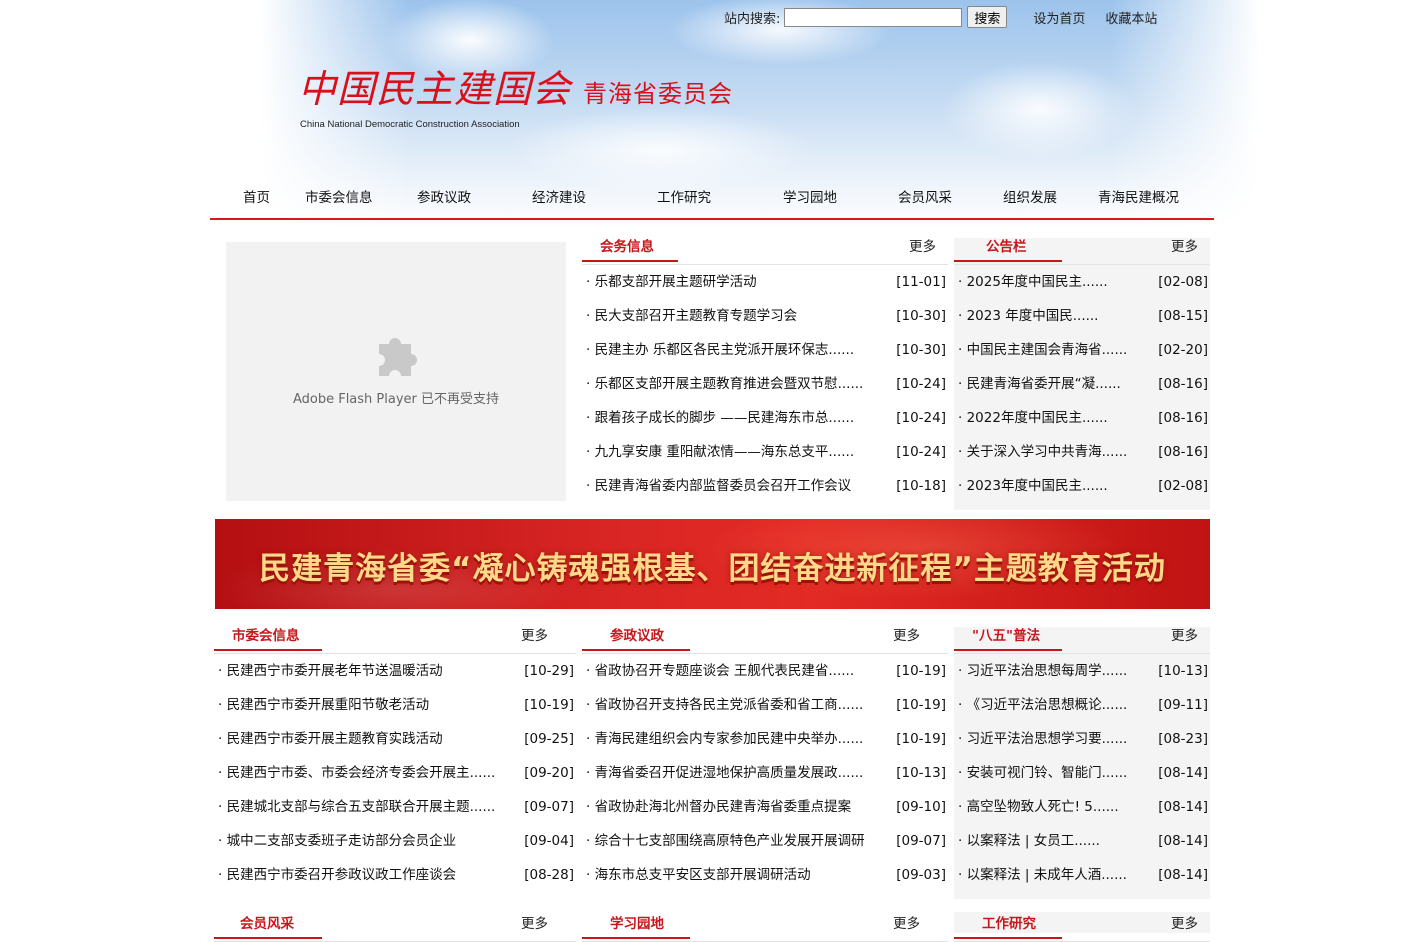  What do you see at coordinates (256, 196) in the screenshot?
I see `nav-item-home: 首页` at bounding box center [256, 196].